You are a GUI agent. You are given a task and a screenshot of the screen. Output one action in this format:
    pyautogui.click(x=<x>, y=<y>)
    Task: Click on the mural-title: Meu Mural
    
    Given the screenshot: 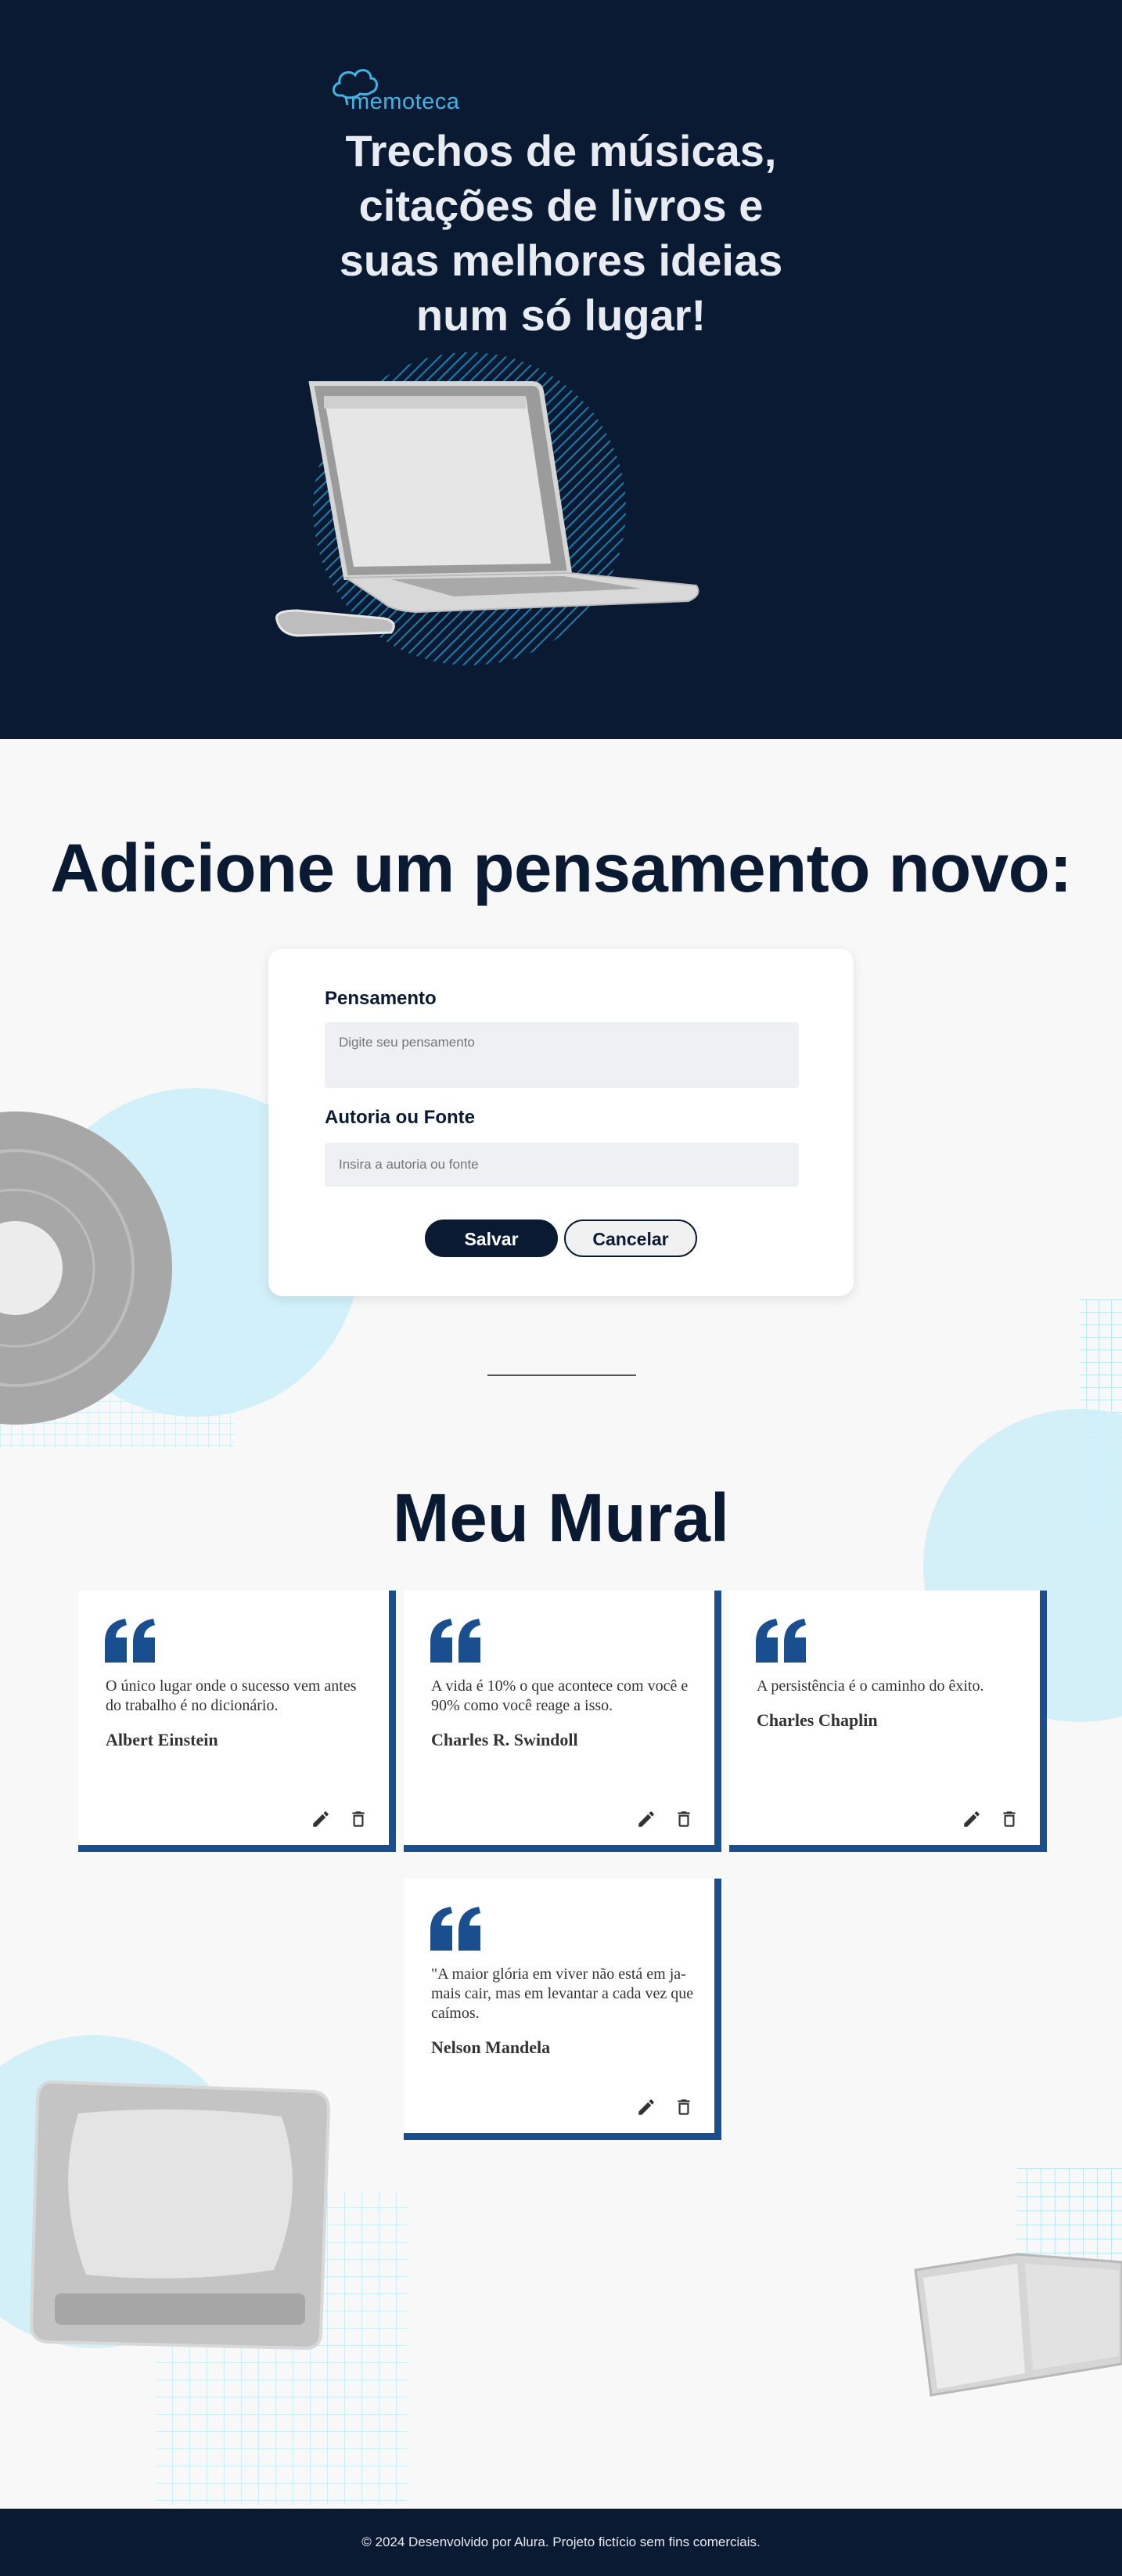 What is the action you would take?
    pyautogui.click(x=561, y=1518)
    